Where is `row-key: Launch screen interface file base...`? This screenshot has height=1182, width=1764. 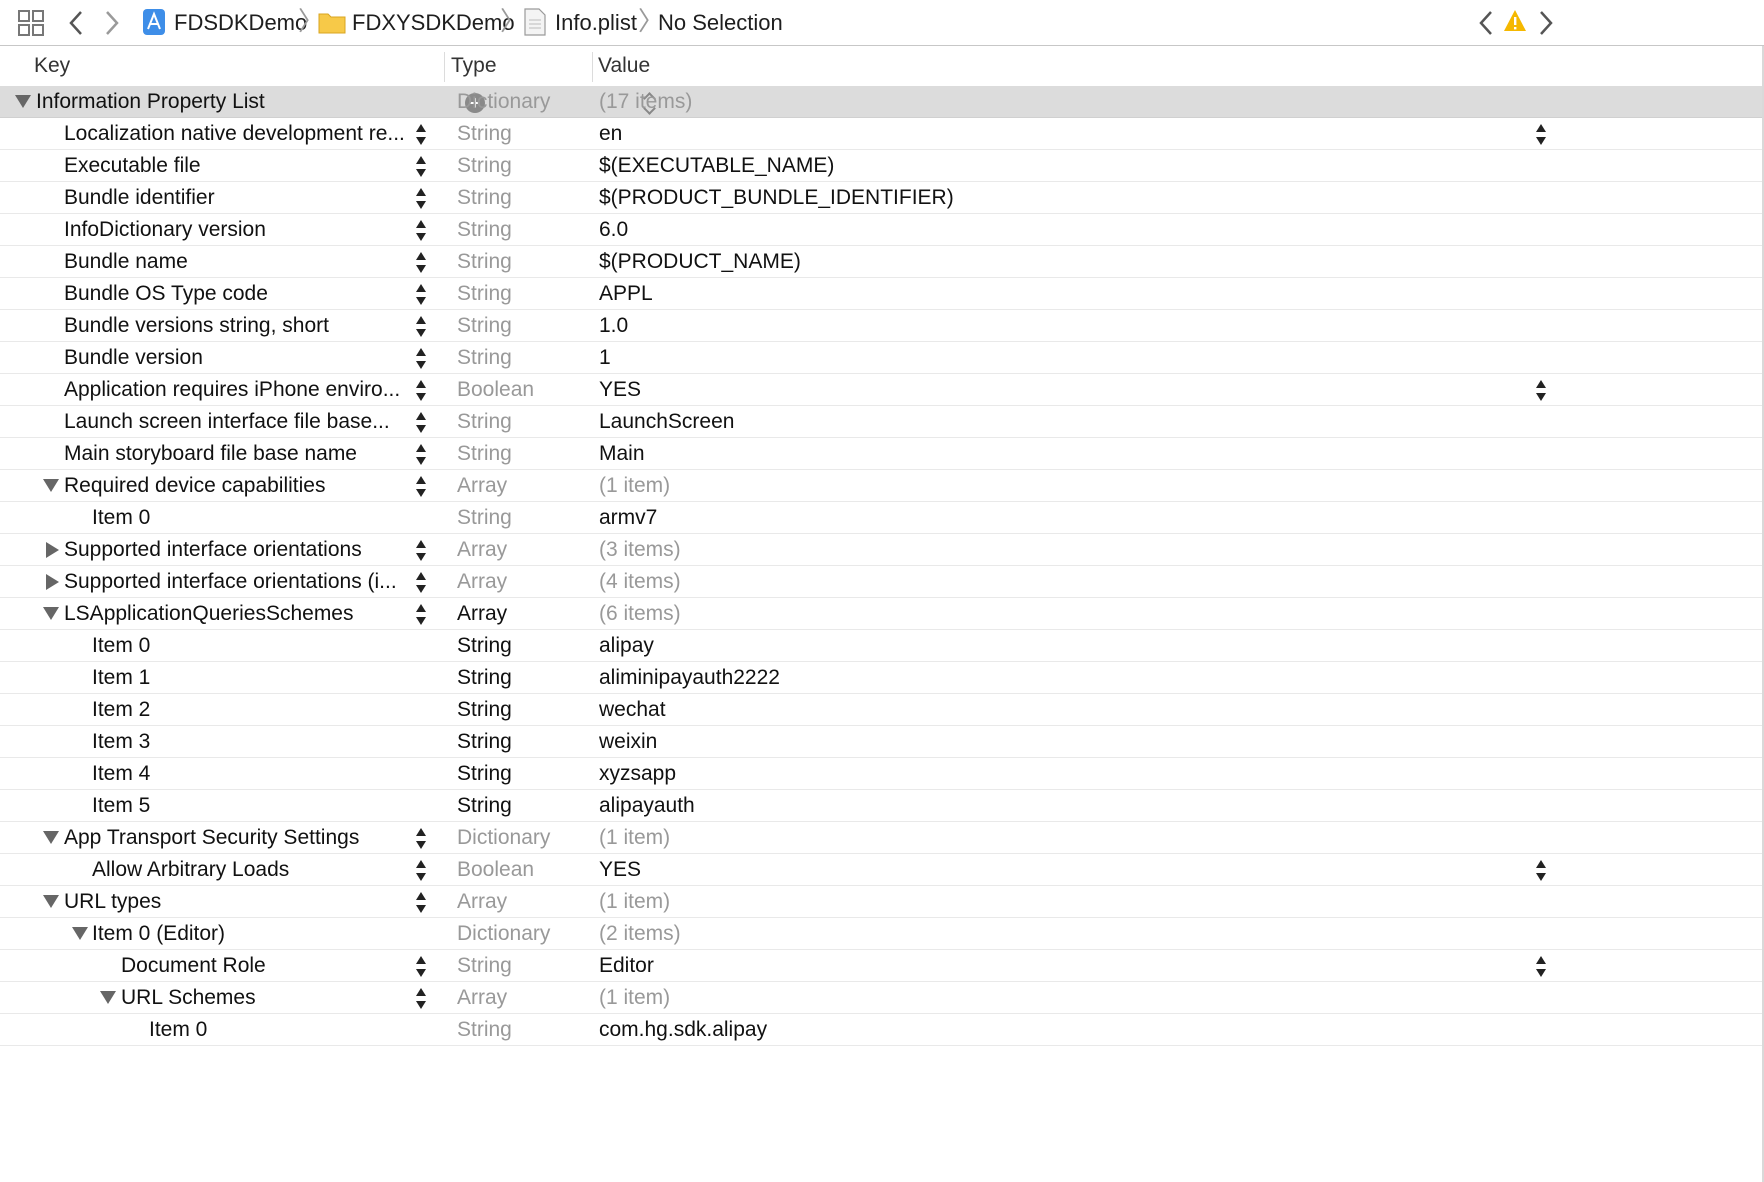 row-key: Launch screen interface file base... is located at coordinates (227, 422).